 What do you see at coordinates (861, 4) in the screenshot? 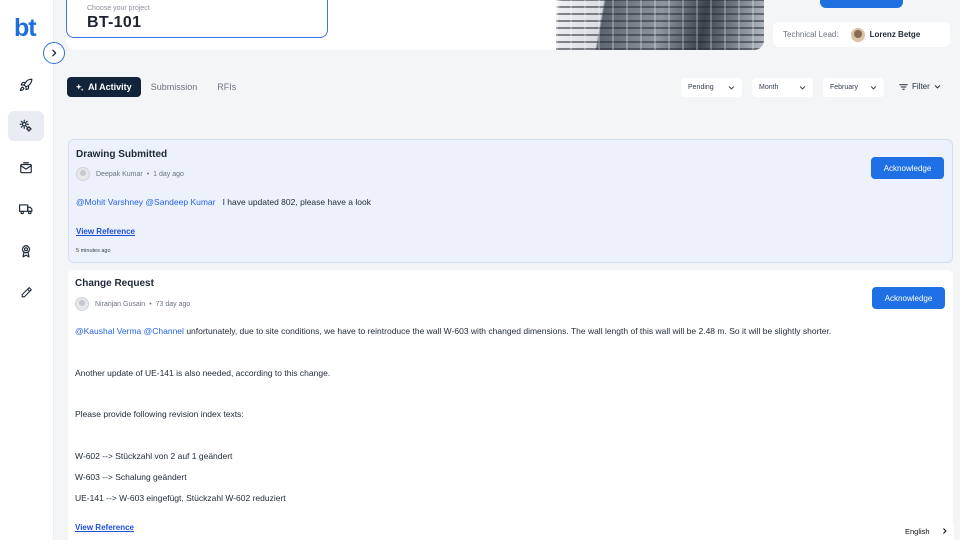
I see `header-action-button` at bounding box center [861, 4].